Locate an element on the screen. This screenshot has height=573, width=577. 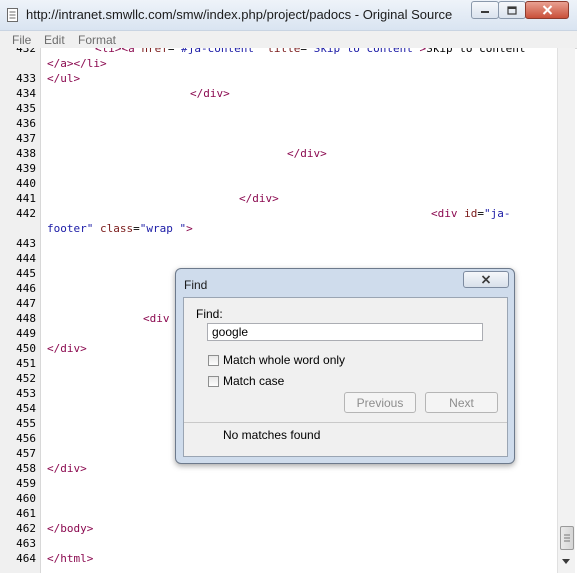
code-line: <div id="ja- is located at coordinates (471, 213).